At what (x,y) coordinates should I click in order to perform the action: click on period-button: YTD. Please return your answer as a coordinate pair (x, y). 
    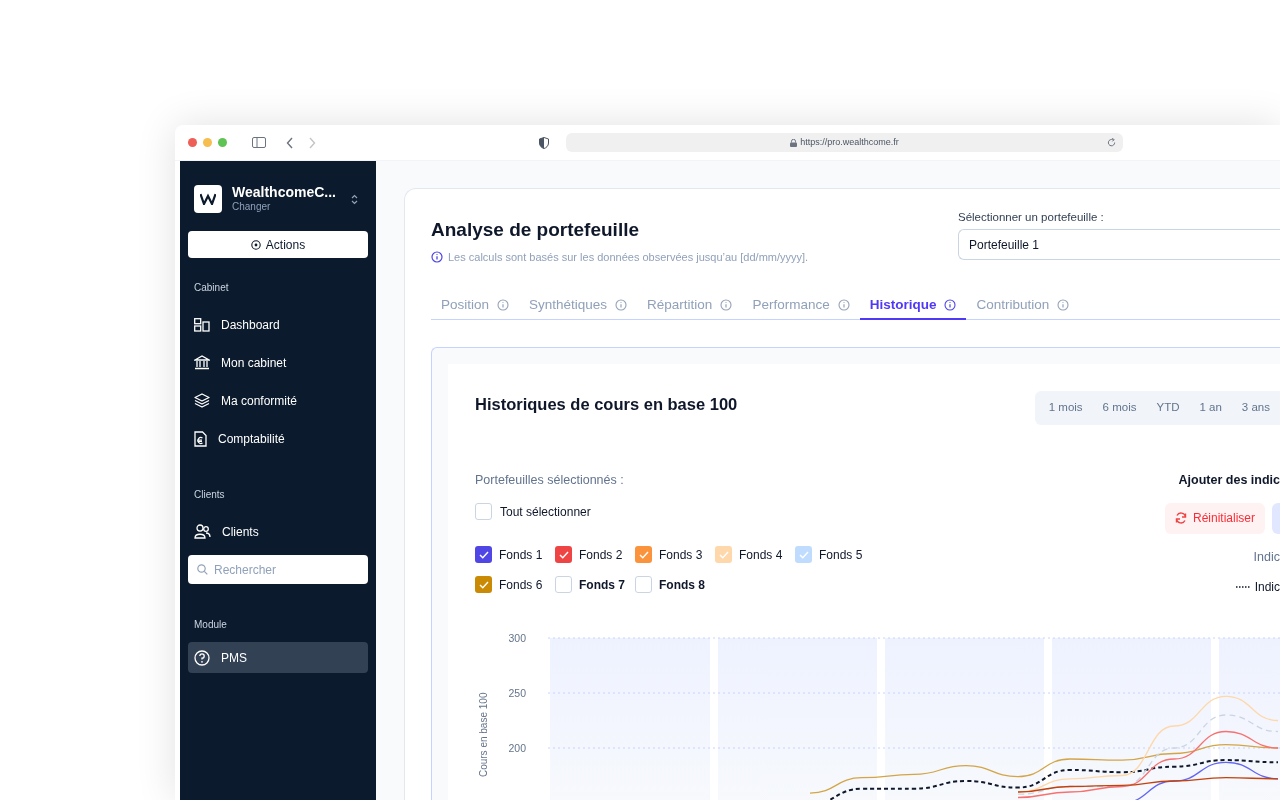
    Looking at the image, I should click on (1168, 407).